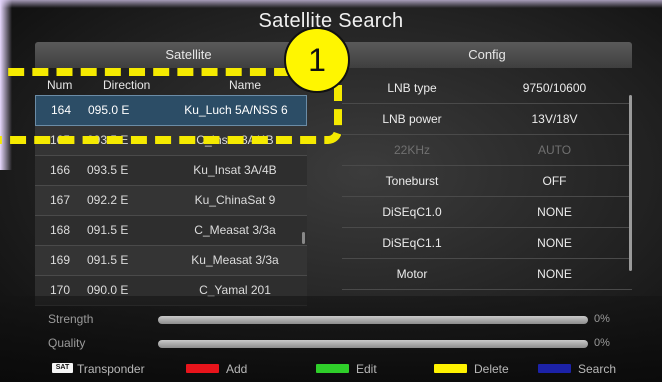 This screenshot has height=382, width=662. What do you see at coordinates (317, 60) in the screenshot?
I see `annotation-badge: 1` at bounding box center [317, 60].